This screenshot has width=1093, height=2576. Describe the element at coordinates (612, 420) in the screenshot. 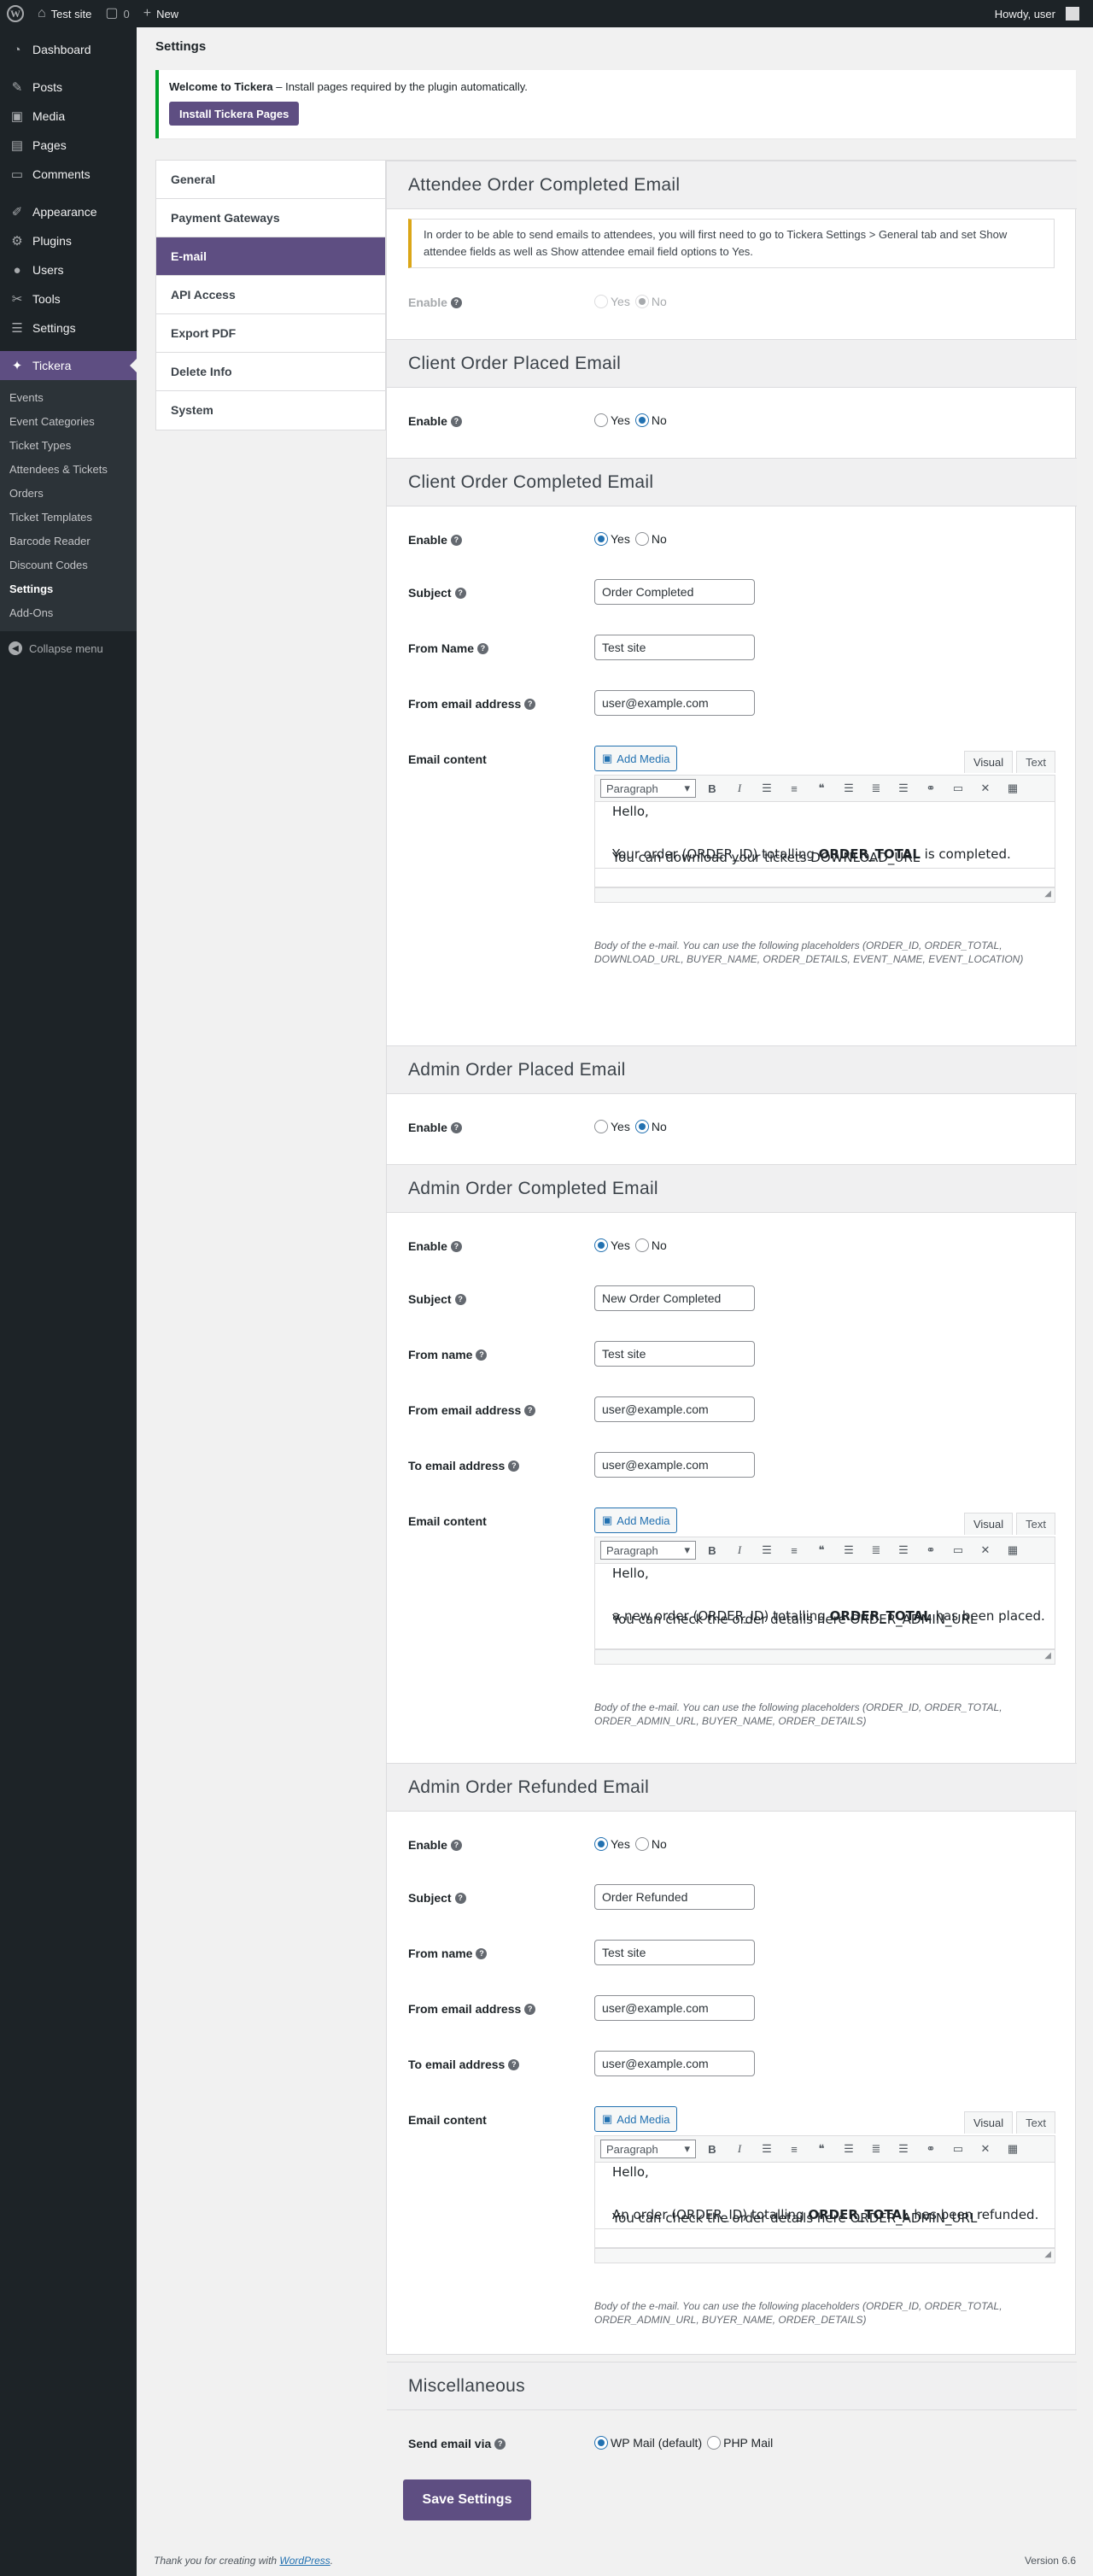

I see `client-placed-enable-yes: Yes` at that location.